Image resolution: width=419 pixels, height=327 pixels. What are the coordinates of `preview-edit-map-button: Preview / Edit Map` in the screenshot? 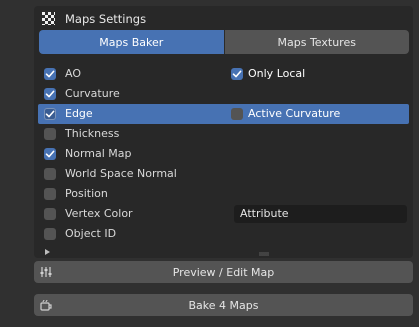 It's located at (223, 272).